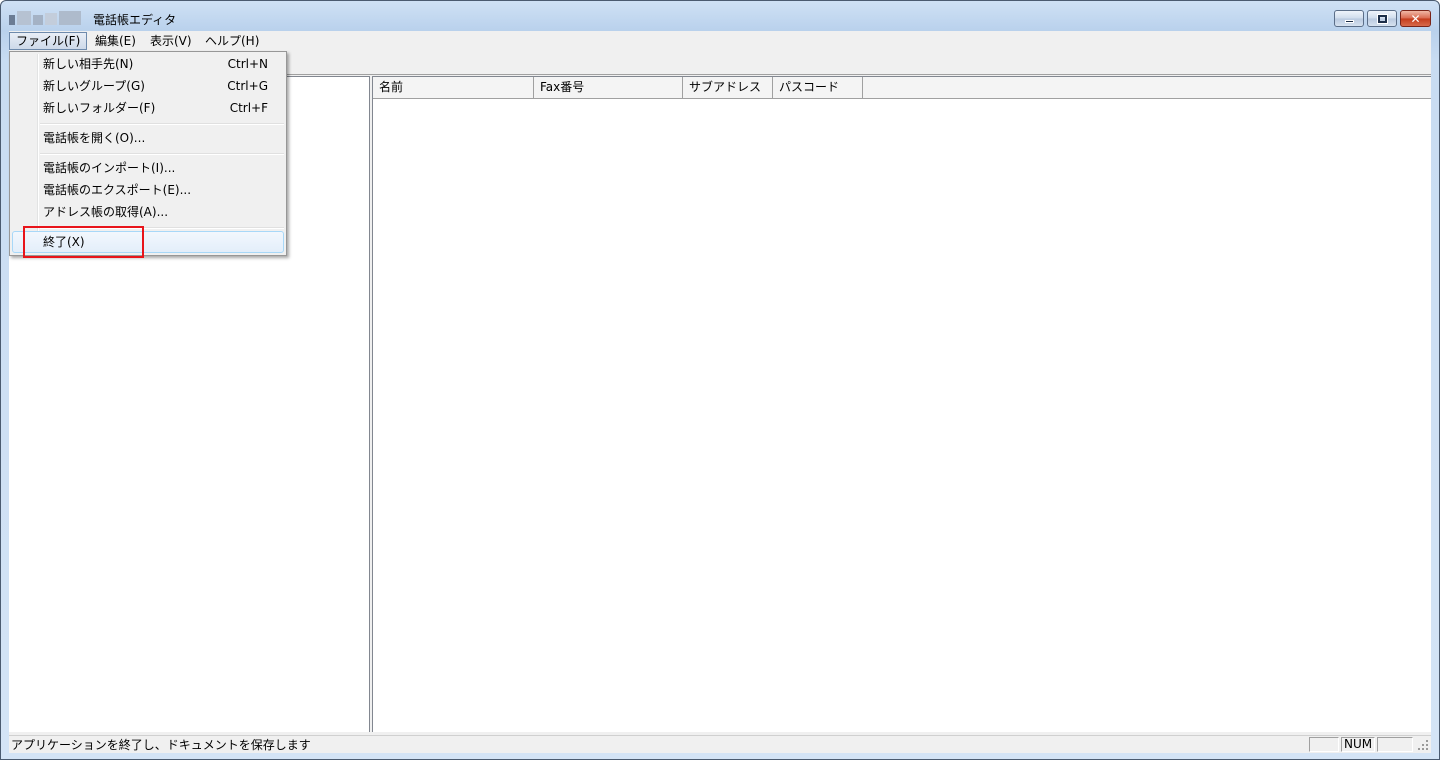 The width and height of the screenshot is (1440, 760). What do you see at coordinates (720, 744) in the screenshot?
I see `status-bar: アプリケーションを終了し、ドキュメントを保存します NUM` at bounding box center [720, 744].